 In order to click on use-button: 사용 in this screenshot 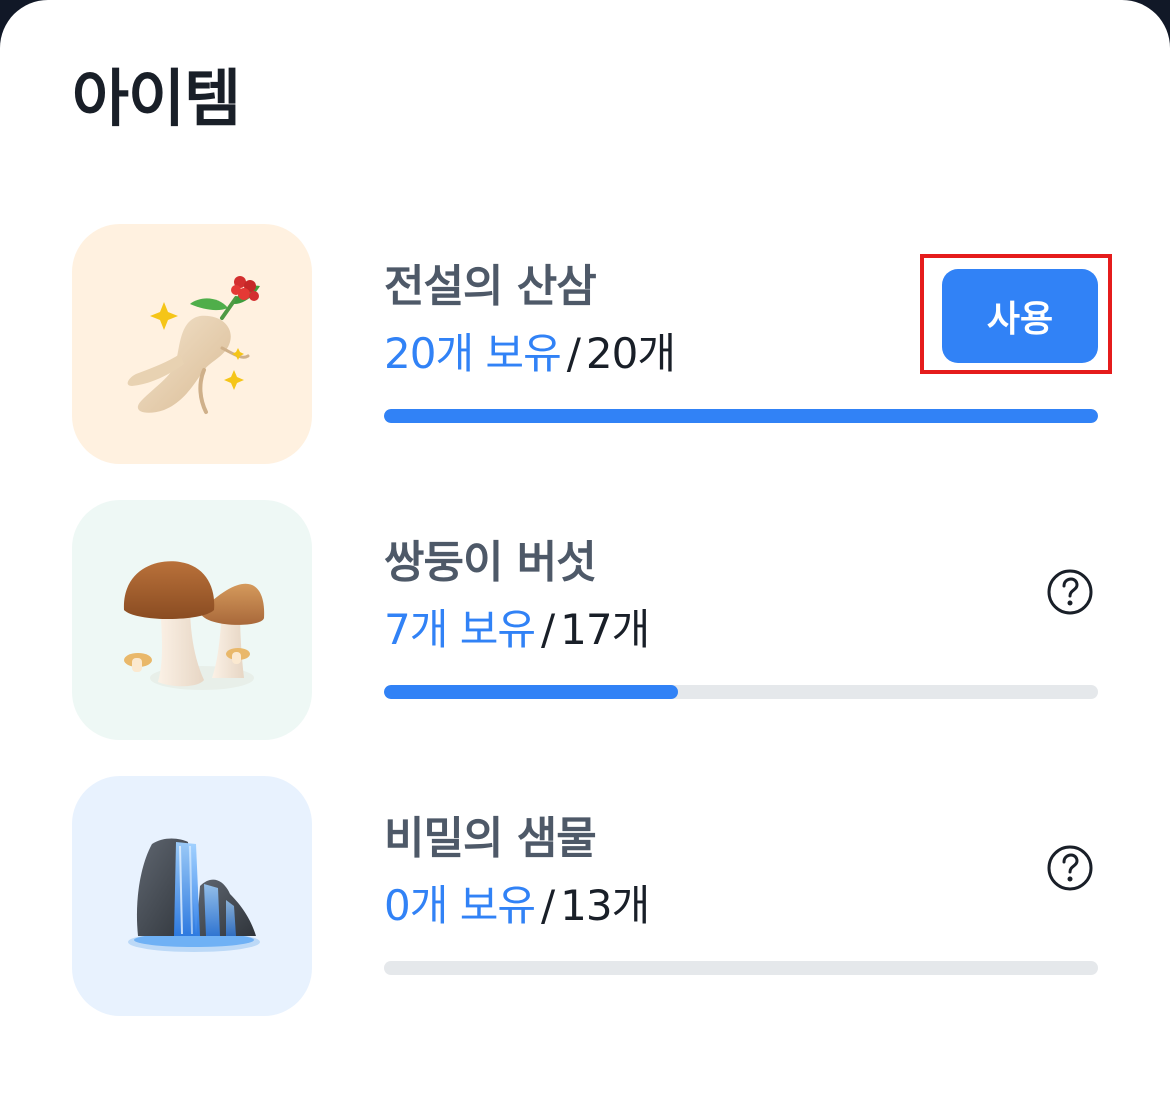, I will do `click(1020, 316)`.